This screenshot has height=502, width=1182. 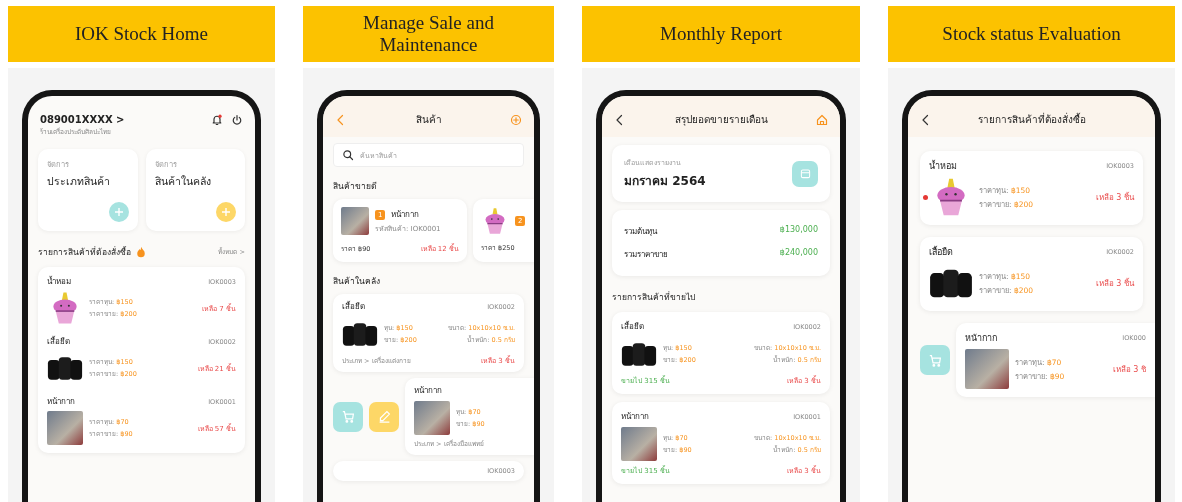 What do you see at coordinates (721, 120) in the screenshot?
I see `screen-title: สรุปยอดขายรายเดือน` at bounding box center [721, 120].